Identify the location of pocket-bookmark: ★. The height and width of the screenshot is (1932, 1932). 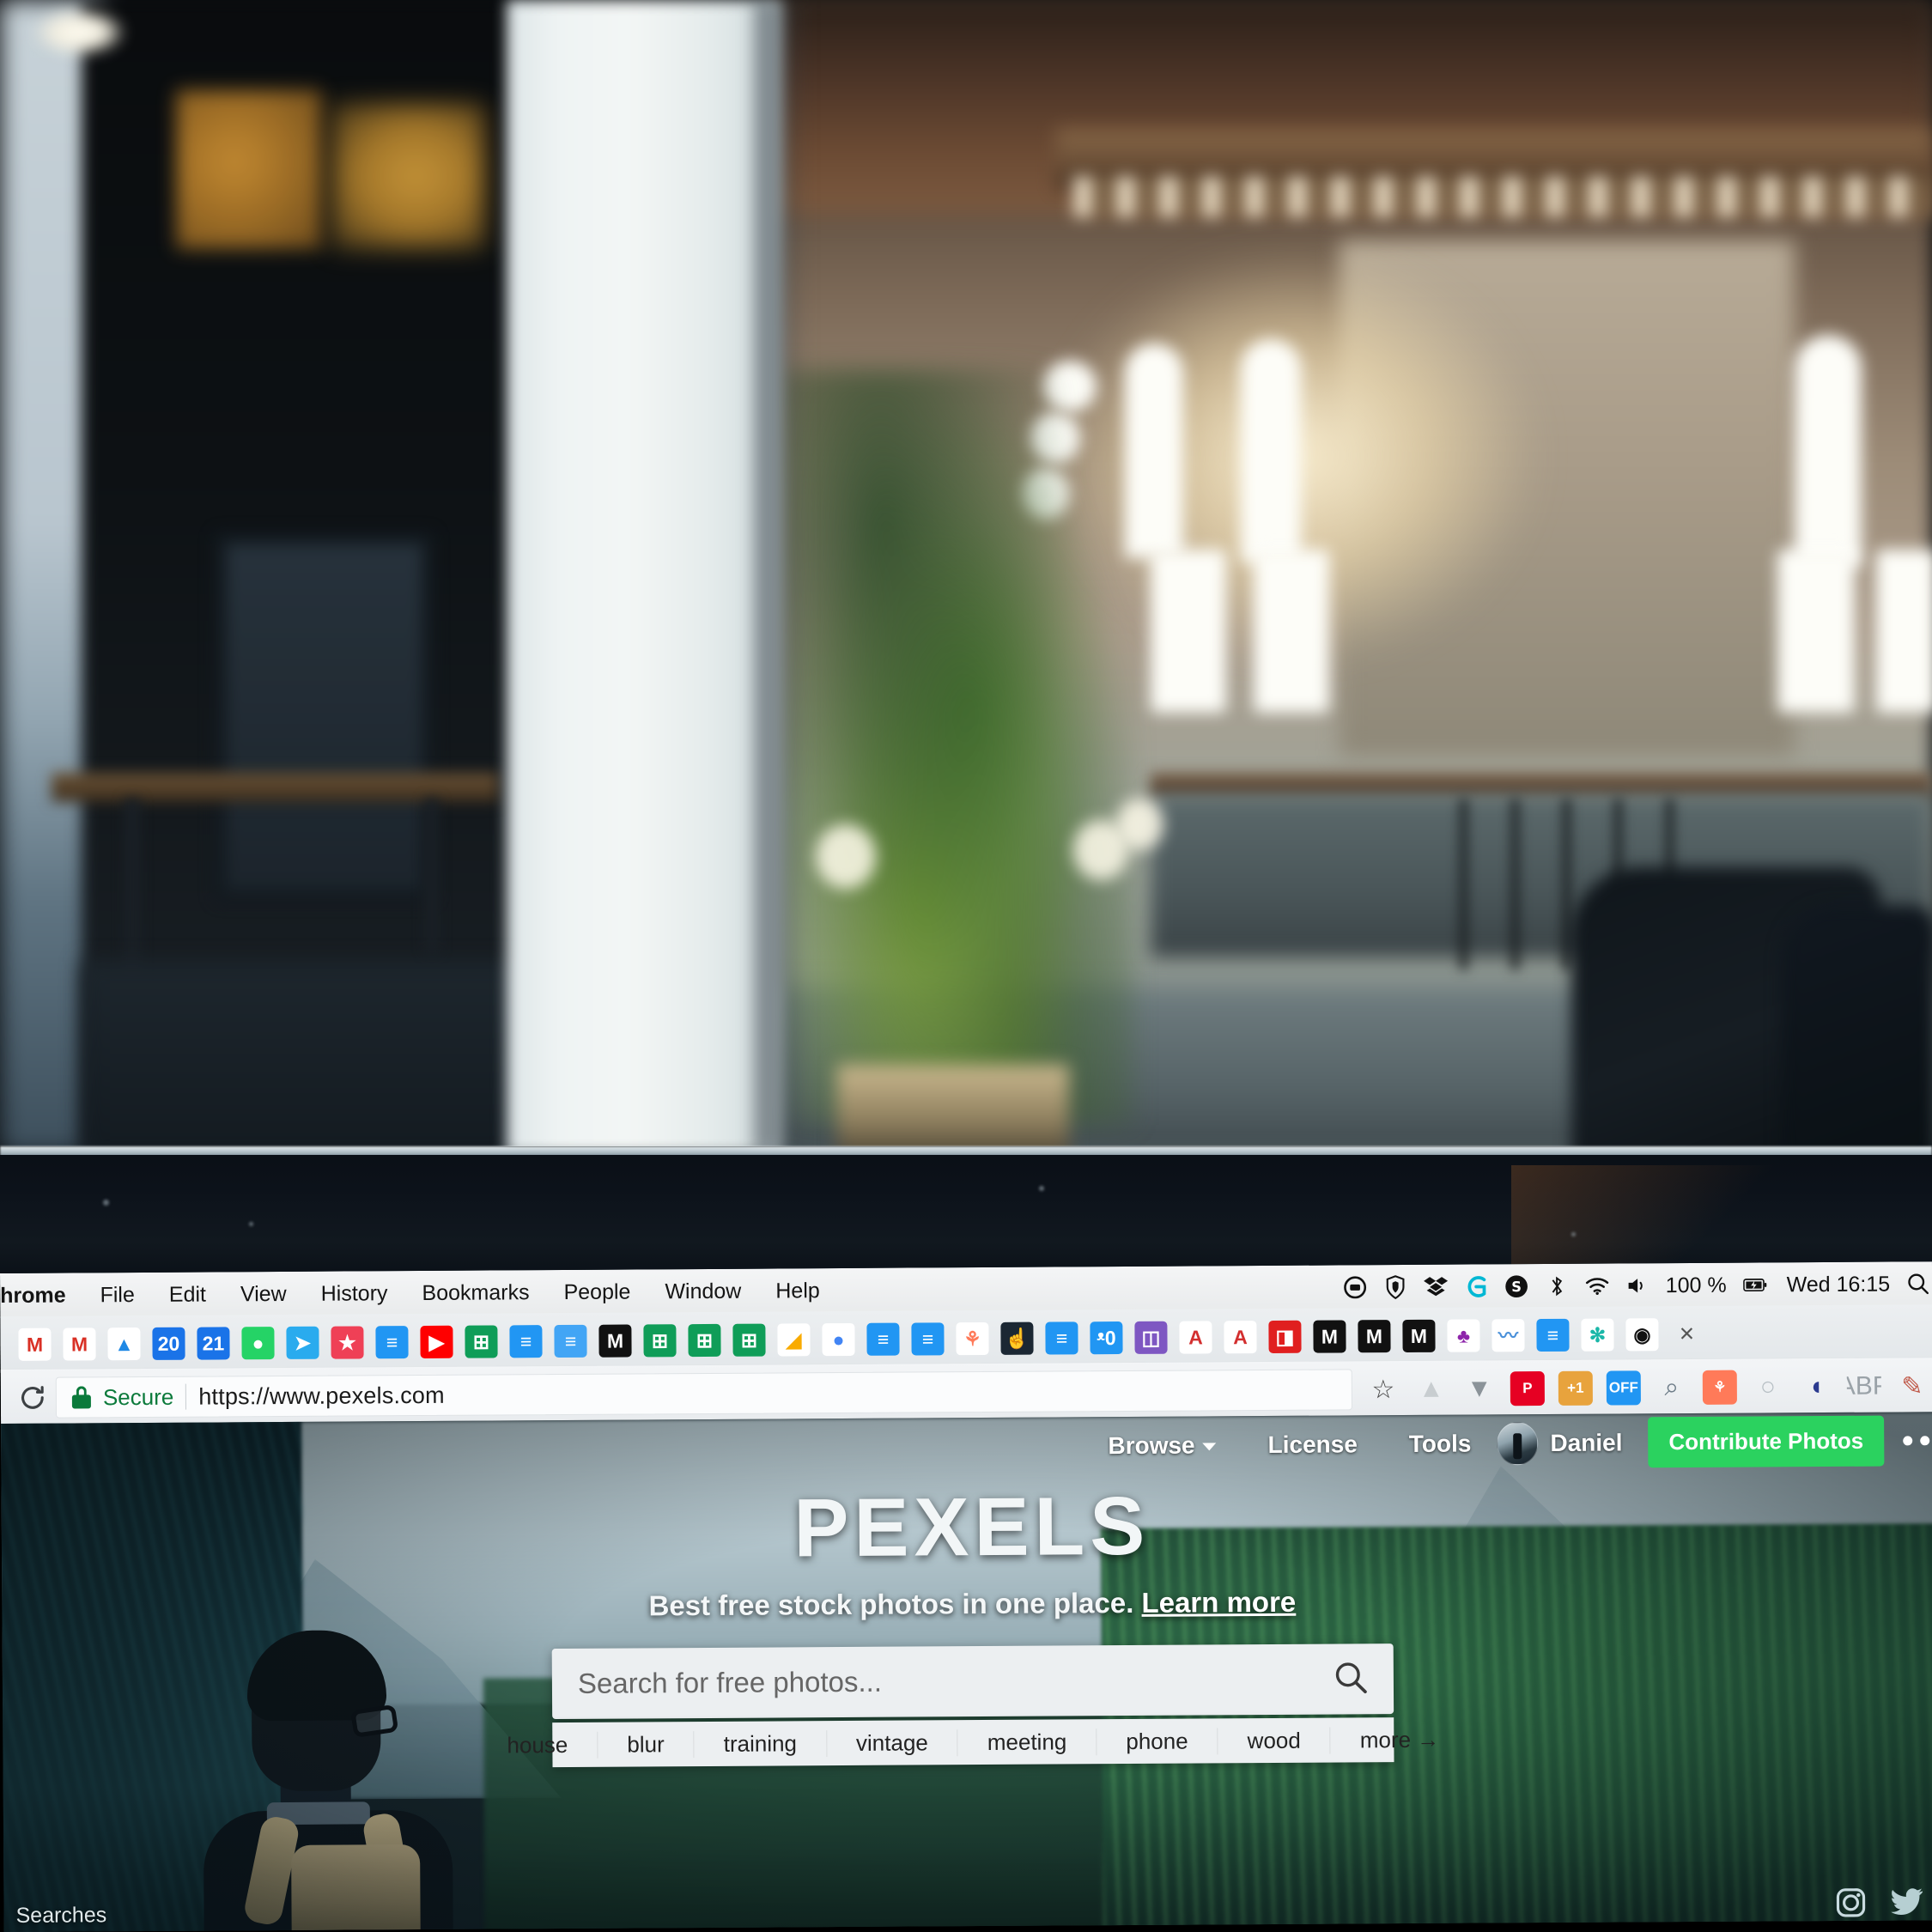
(347, 1342).